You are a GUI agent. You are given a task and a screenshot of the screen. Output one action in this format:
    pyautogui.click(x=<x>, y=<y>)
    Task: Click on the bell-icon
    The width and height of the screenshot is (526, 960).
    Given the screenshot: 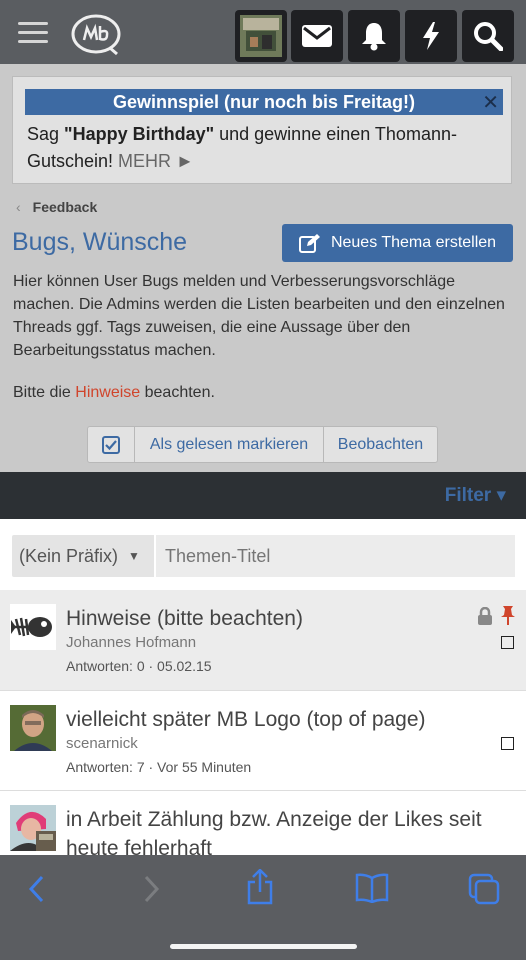 What is the action you would take?
    pyautogui.click(x=374, y=37)
    